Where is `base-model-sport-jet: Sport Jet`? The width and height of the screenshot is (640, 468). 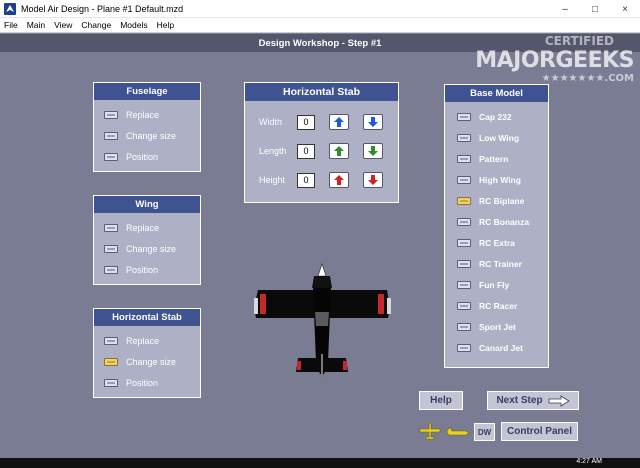 base-model-sport-jet: Sport Jet is located at coordinates (486, 327).